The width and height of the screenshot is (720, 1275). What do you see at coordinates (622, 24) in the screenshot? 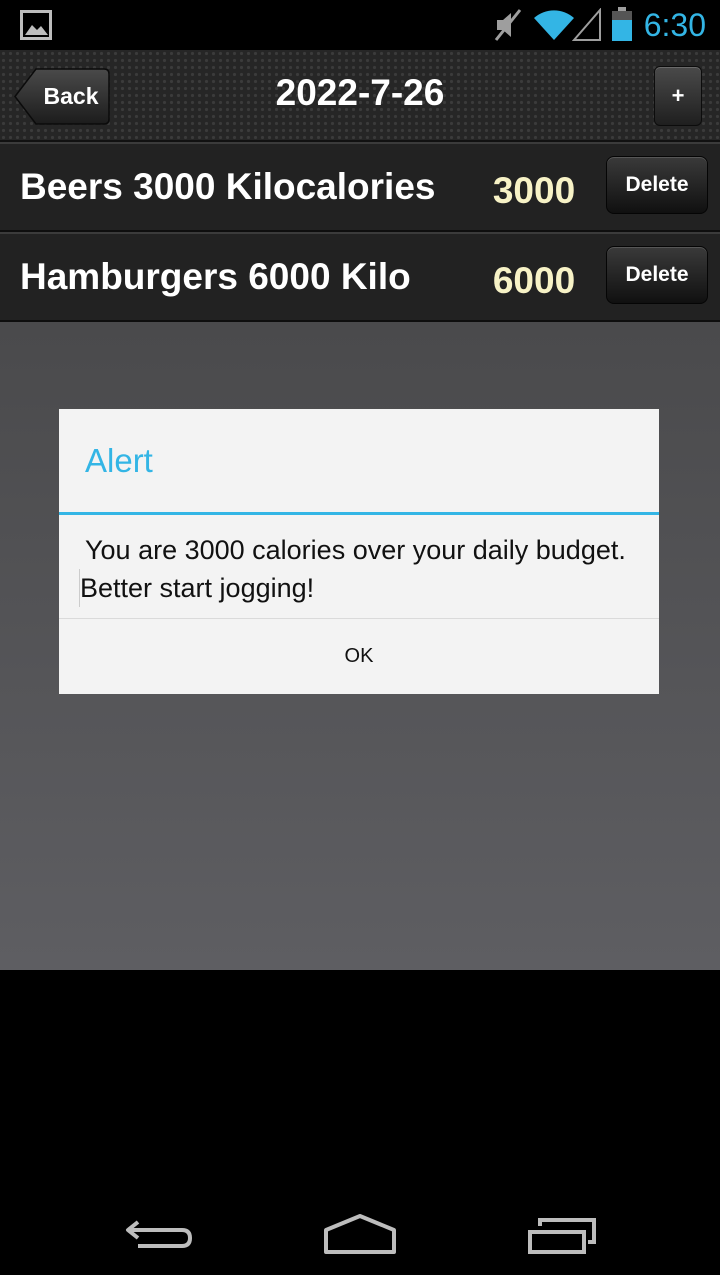
I see `battery-icon` at bounding box center [622, 24].